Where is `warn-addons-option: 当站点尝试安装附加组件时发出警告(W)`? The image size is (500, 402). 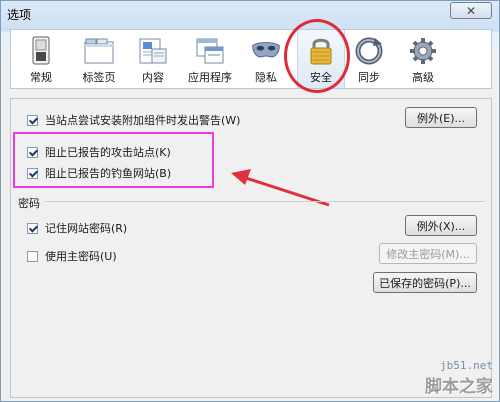 warn-addons-option: 当站点尝试安装附加组件时发出警告(W) is located at coordinates (133, 120).